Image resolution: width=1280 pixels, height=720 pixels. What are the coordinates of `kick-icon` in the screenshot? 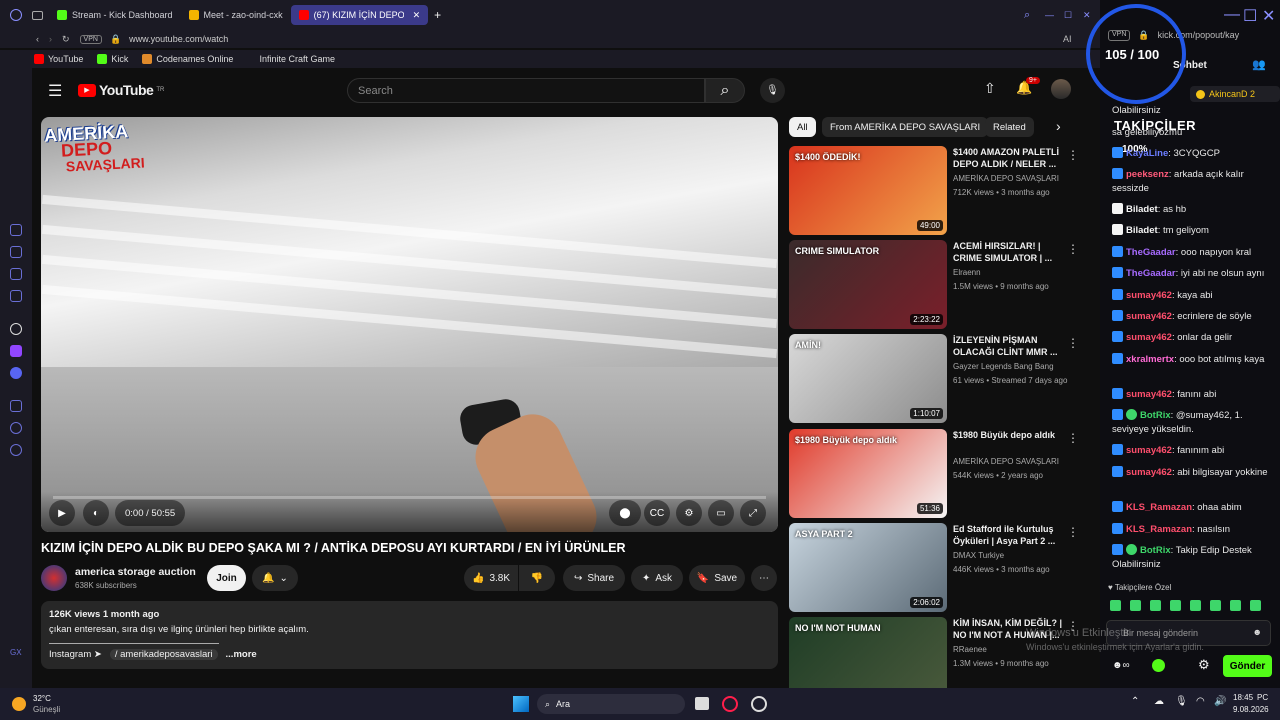 It's located at (1158, 665).